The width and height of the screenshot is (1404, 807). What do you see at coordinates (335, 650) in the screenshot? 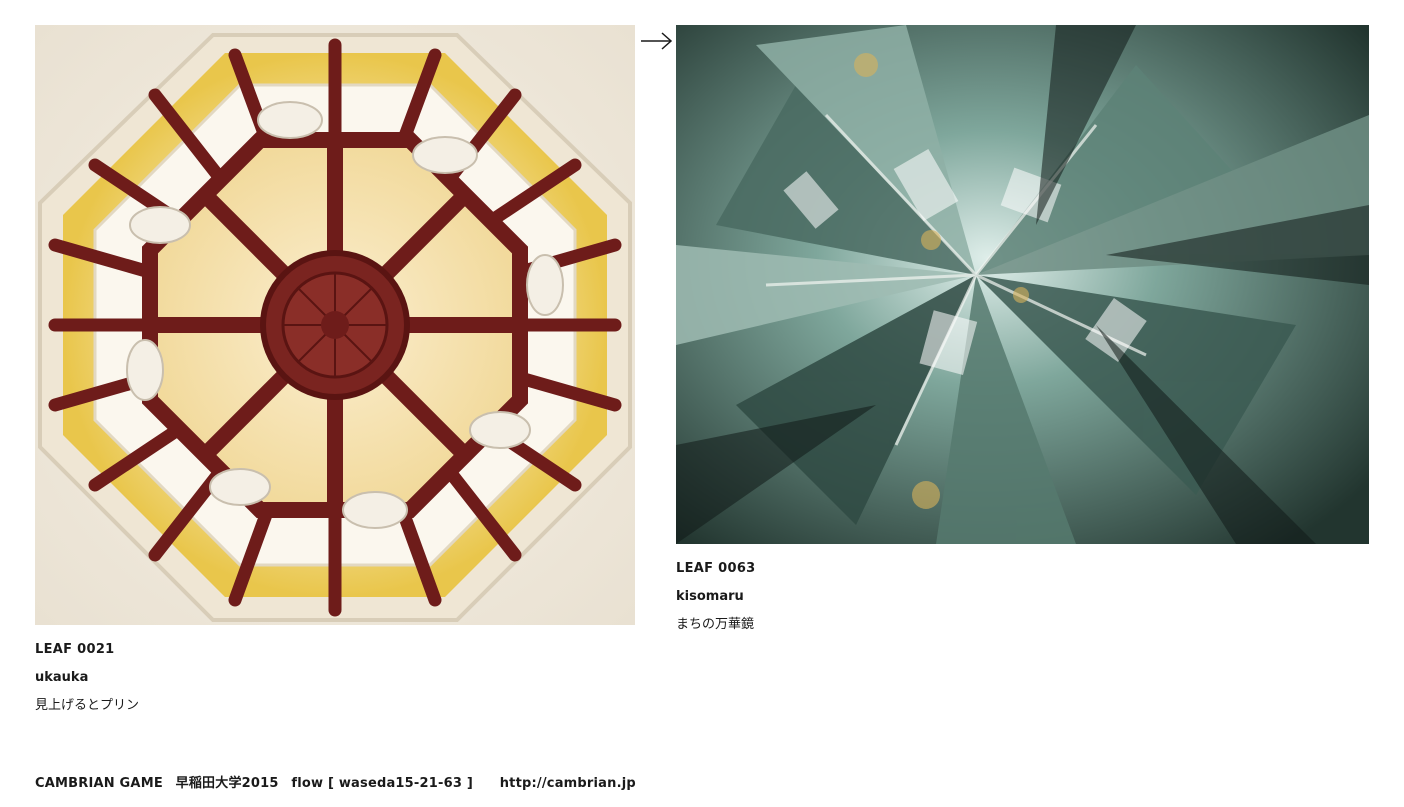
I see `leaf-id: LEAF 0021` at bounding box center [335, 650].